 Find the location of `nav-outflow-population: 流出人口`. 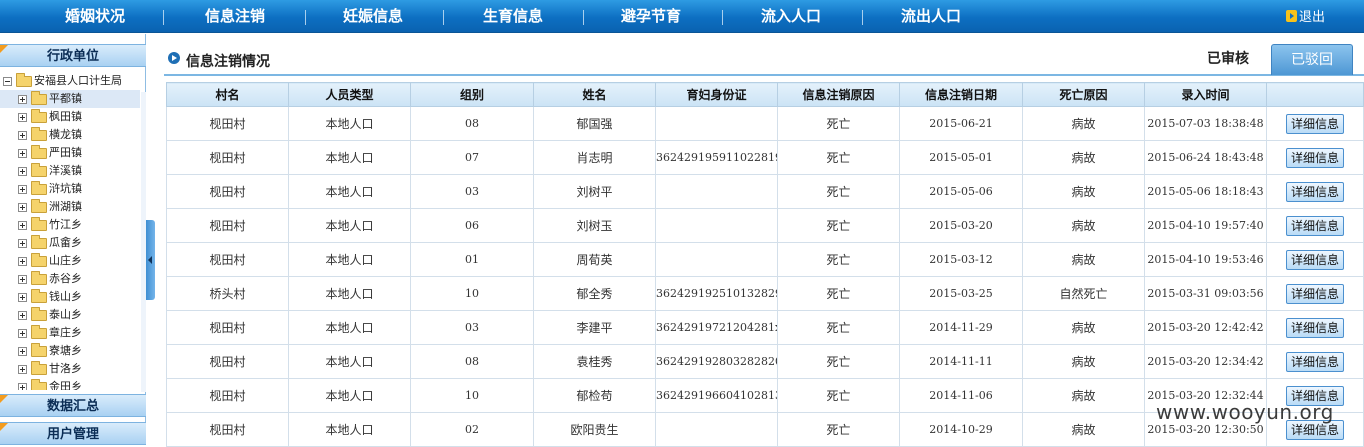

nav-outflow-population: 流出人口 is located at coordinates (931, 16).